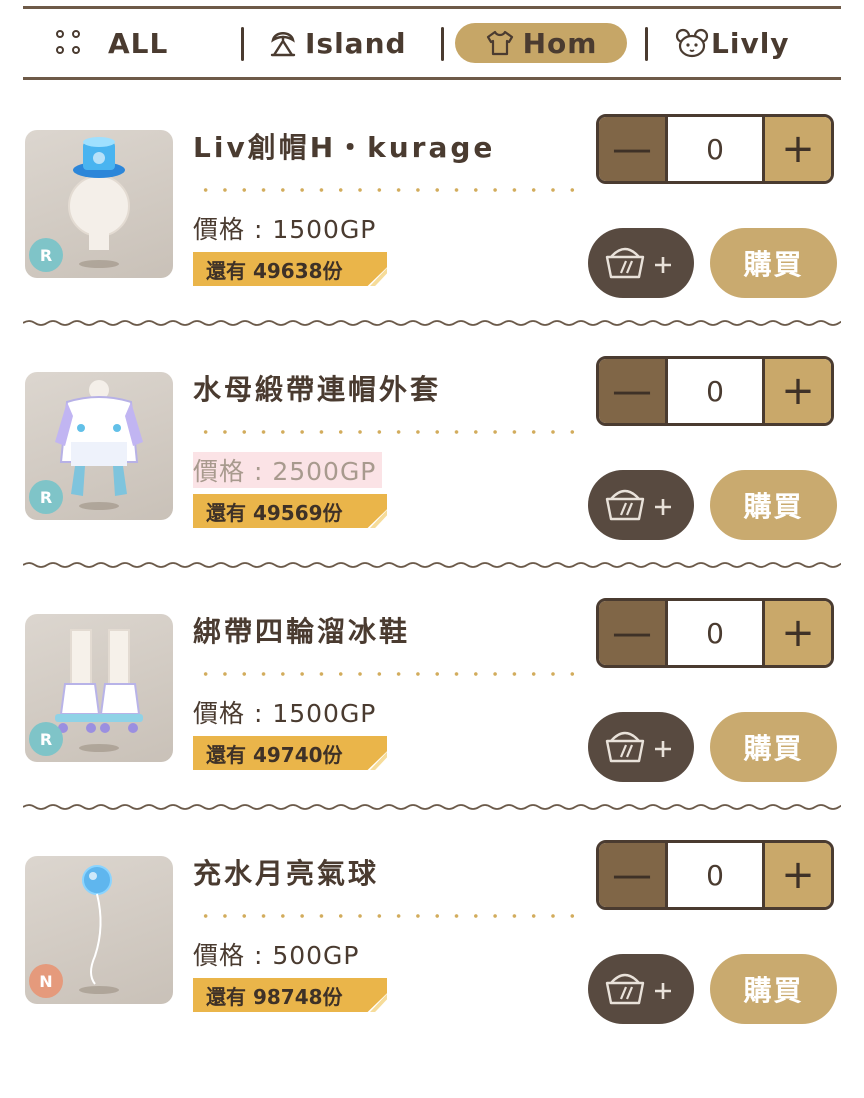  What do you see at coordinates (432, 43) in the screenshot?
I see `category-tabs: ALL Island Hom Livly` at bounding box center [432, 43].